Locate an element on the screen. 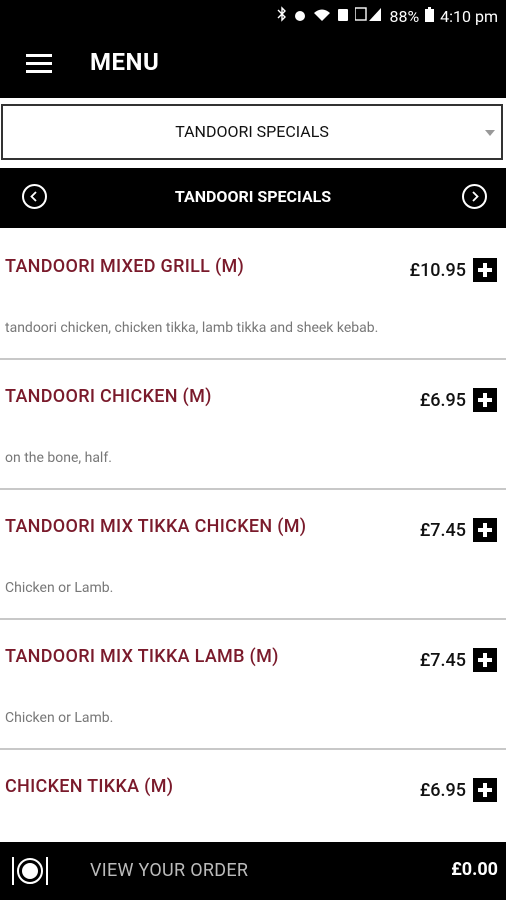  menu-item-name: CHICKEN TIKKA (M) is located at coordinates (89, 786).